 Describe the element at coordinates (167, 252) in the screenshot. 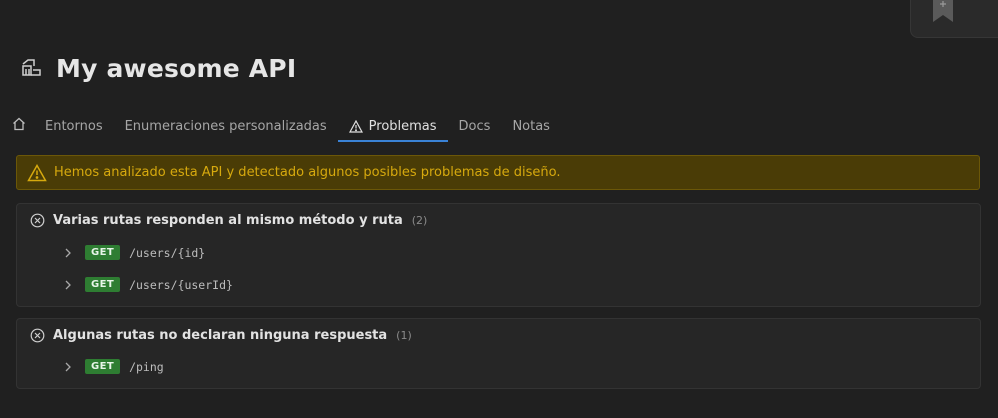

I see `route-path: /users/{id}` at that location.